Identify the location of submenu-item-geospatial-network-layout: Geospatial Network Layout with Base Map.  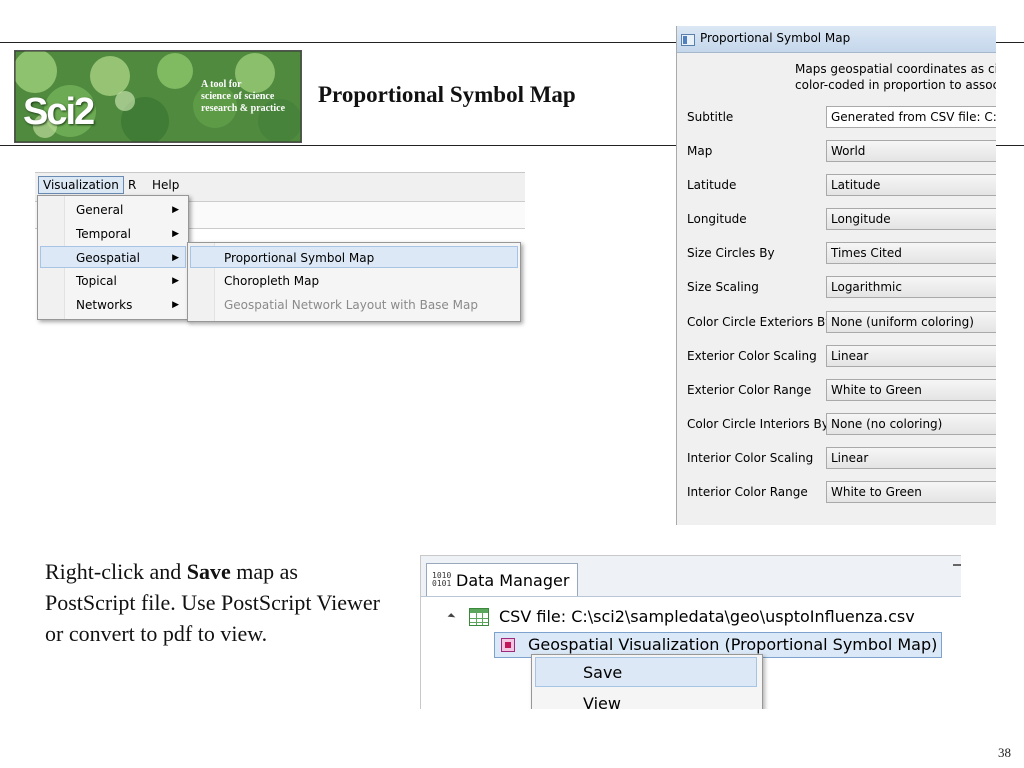
(354, 305).